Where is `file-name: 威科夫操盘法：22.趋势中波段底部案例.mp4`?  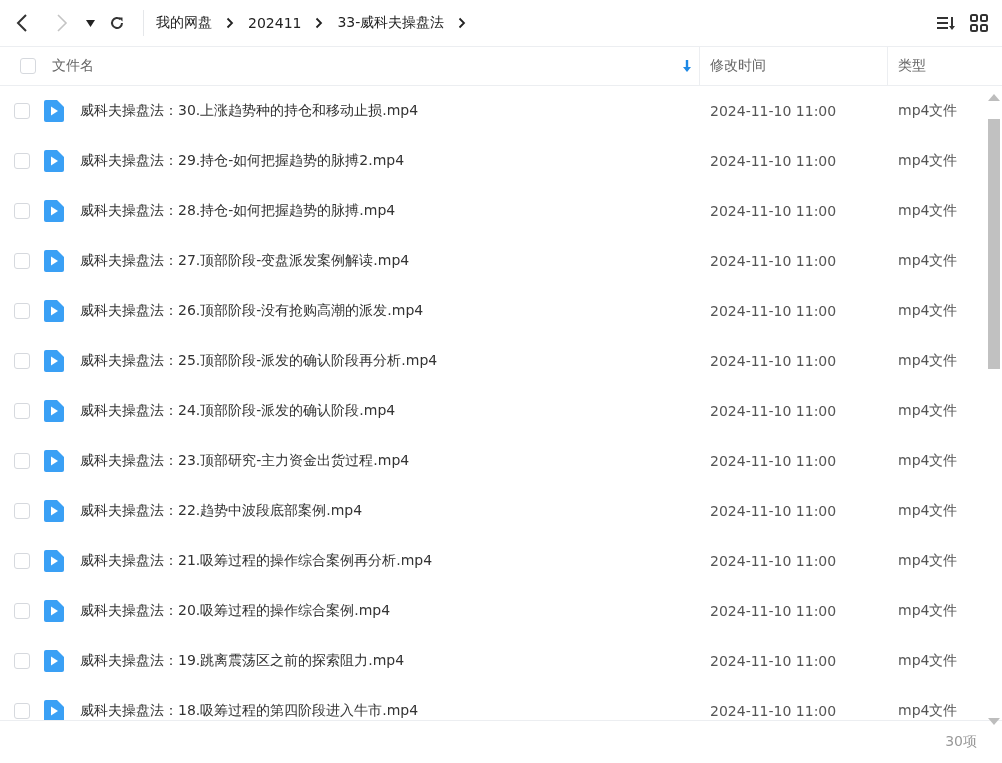
file-name: 威科夫操盘法：22.趋势中波段底部案例.mp4 is located at coordinates (221, 511).